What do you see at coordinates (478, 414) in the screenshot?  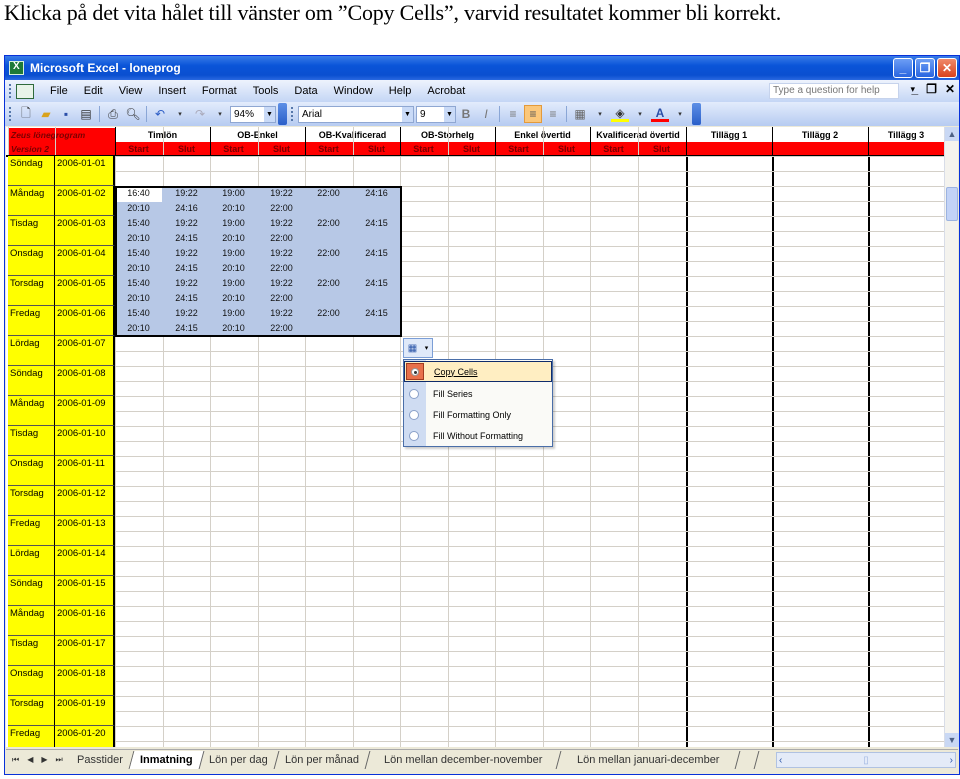 I see `autofill-option-fill-formatting-only: Fill Formatting Only` at bounding box center [478, 414].